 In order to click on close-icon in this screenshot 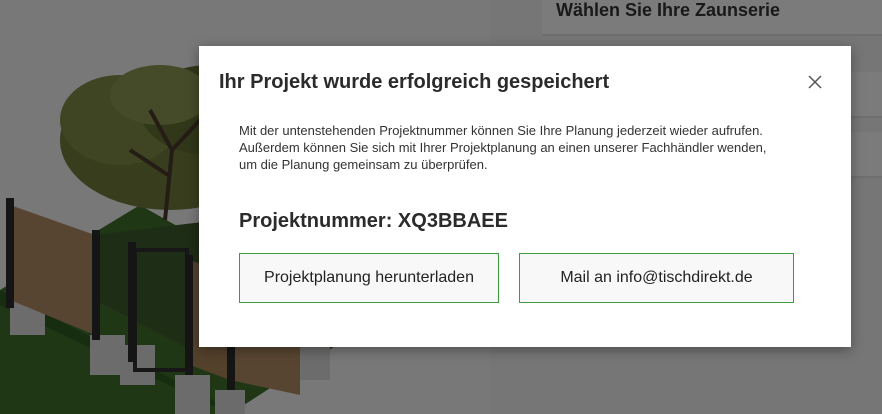, I will do `click(815, 82)`.